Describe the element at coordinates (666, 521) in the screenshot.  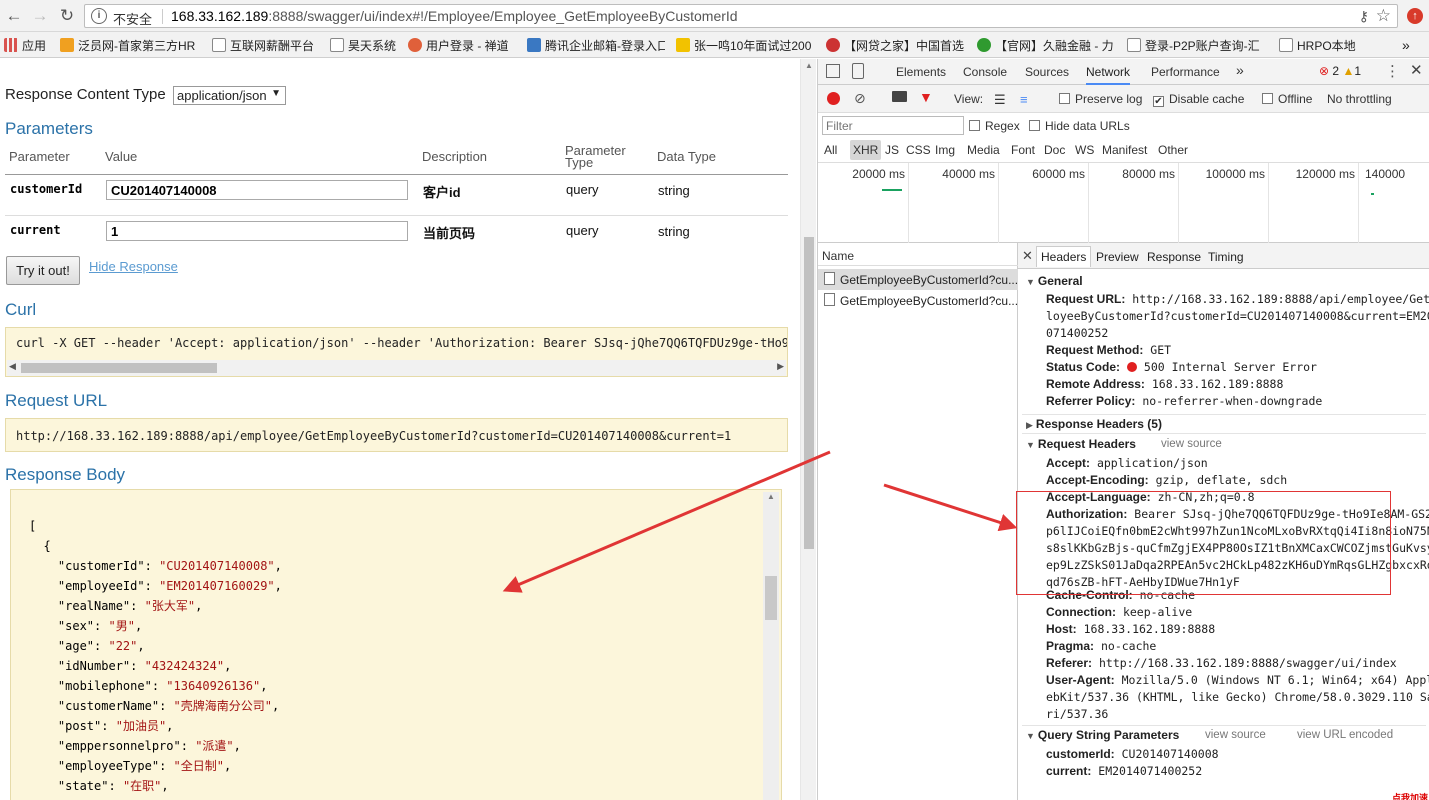
I see `annotation-arrow-left` at that location.